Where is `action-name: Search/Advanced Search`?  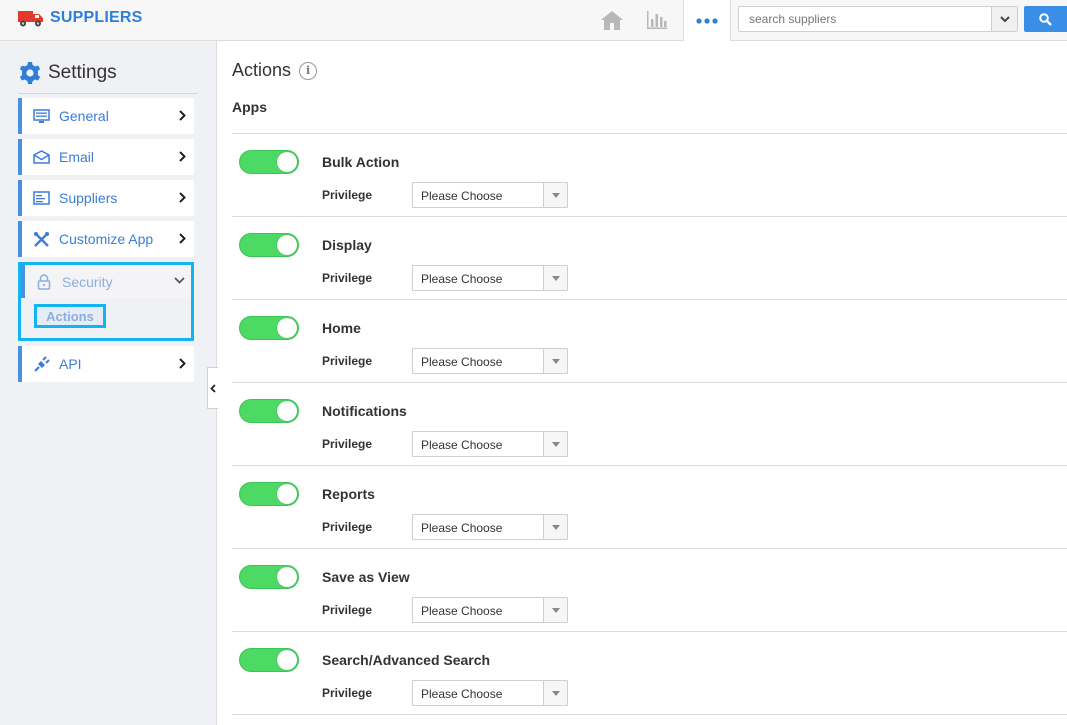
action-name: Search/Advanced Search is located at coordinates (406, 660).